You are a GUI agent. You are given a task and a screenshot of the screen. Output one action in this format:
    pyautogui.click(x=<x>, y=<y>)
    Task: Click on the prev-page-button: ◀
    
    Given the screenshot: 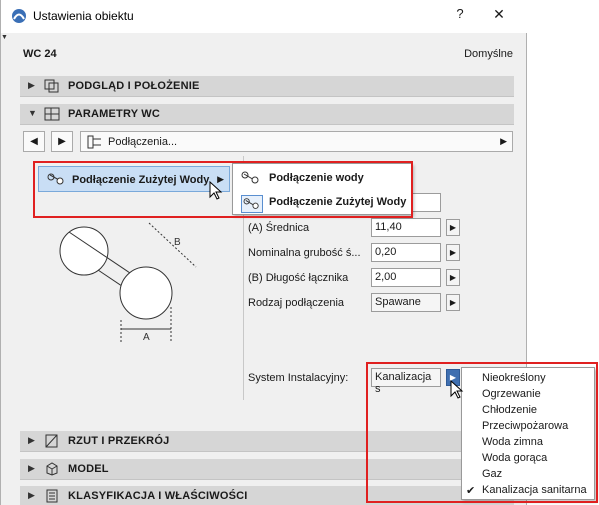 What is the action you would take?
    pyautogui.click(x=34, y=141)
    